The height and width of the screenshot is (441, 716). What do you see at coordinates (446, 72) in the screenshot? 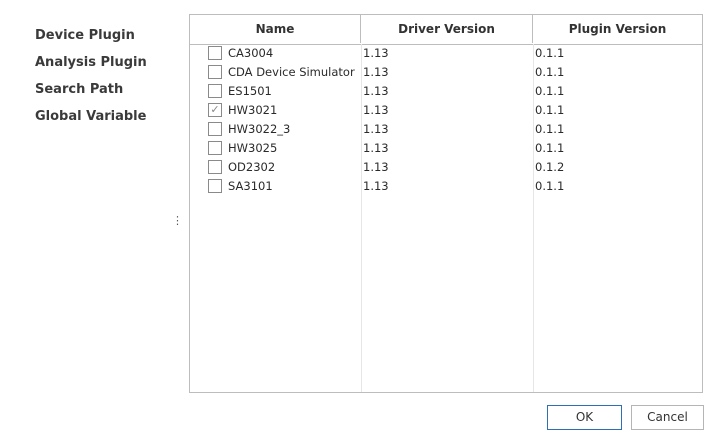
I see `table-row: CDA Device Simulator 1.13 0.1.1` at bounding box center [446, 72].